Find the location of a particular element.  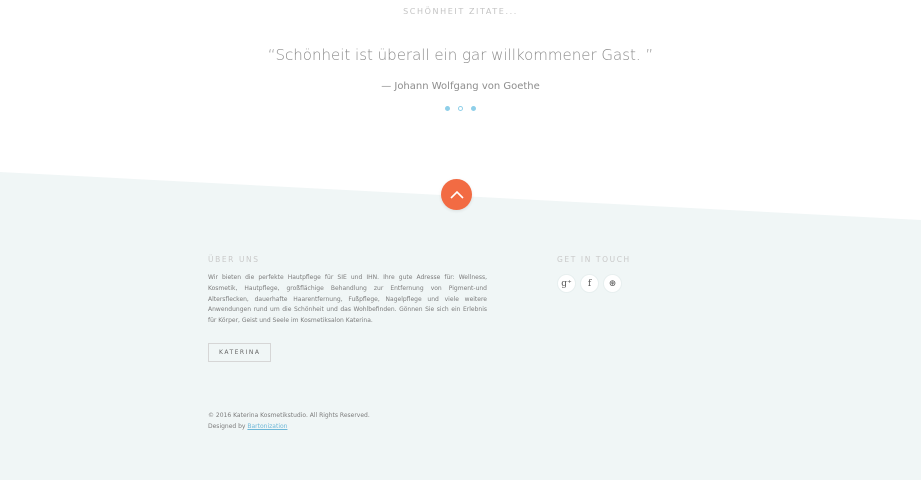

contact-section: GET IN TOUCH g⁺ f ⊛ is located at coordinates (594, 274).